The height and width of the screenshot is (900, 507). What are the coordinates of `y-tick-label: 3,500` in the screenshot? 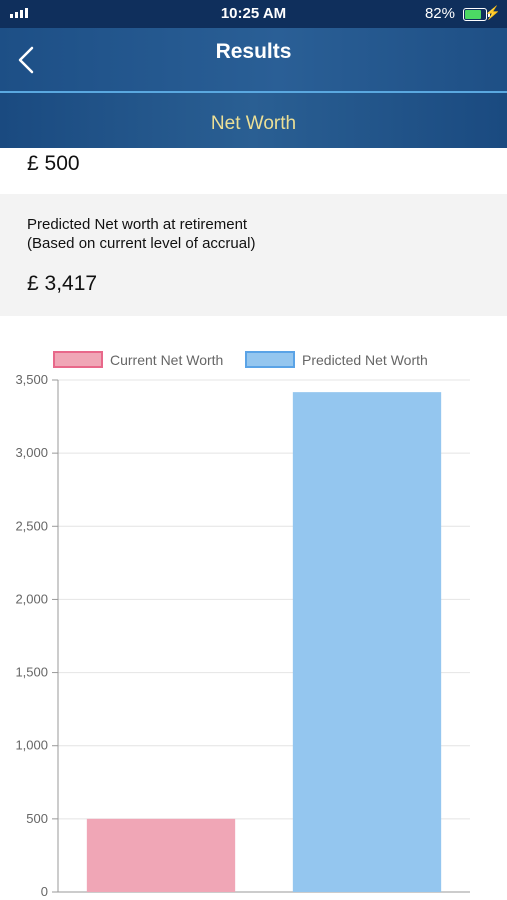 It's located at (31, 379).